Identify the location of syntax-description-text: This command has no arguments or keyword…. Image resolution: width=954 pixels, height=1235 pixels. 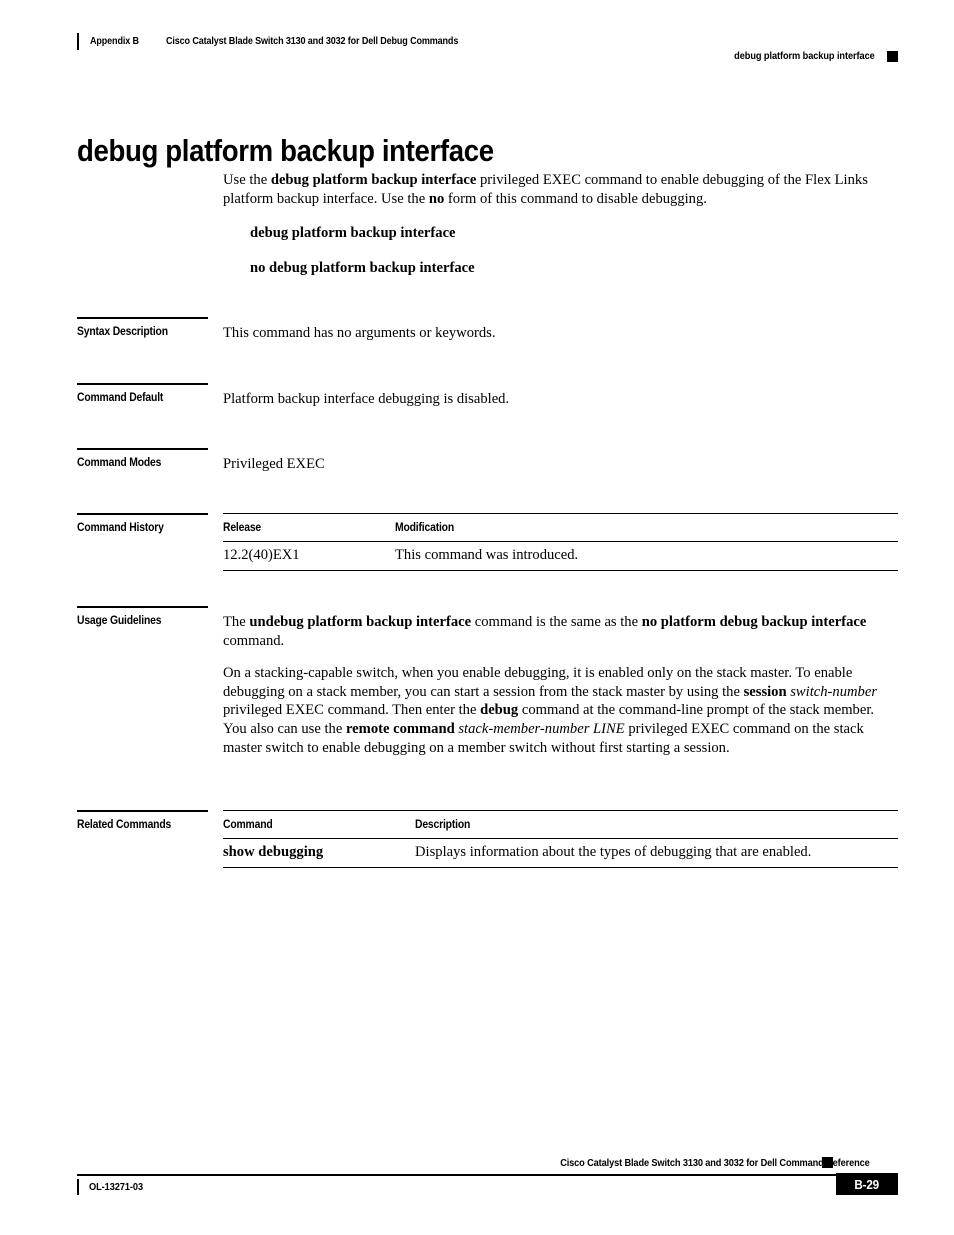
(359, 333).